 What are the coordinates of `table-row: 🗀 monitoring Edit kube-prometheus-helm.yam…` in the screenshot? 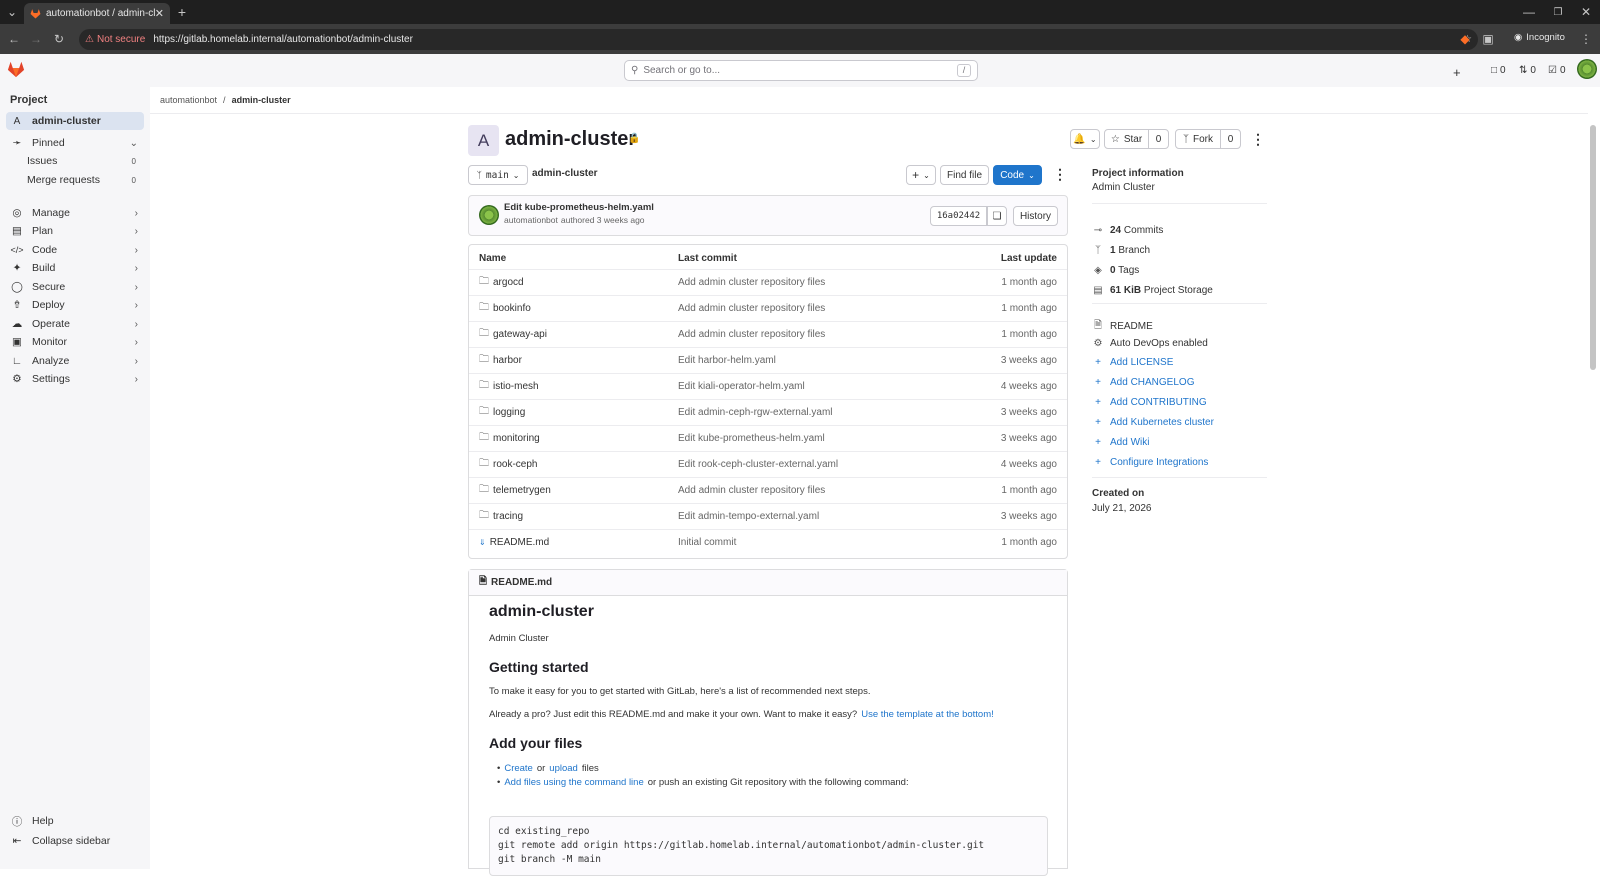 It's located at (768, 438).